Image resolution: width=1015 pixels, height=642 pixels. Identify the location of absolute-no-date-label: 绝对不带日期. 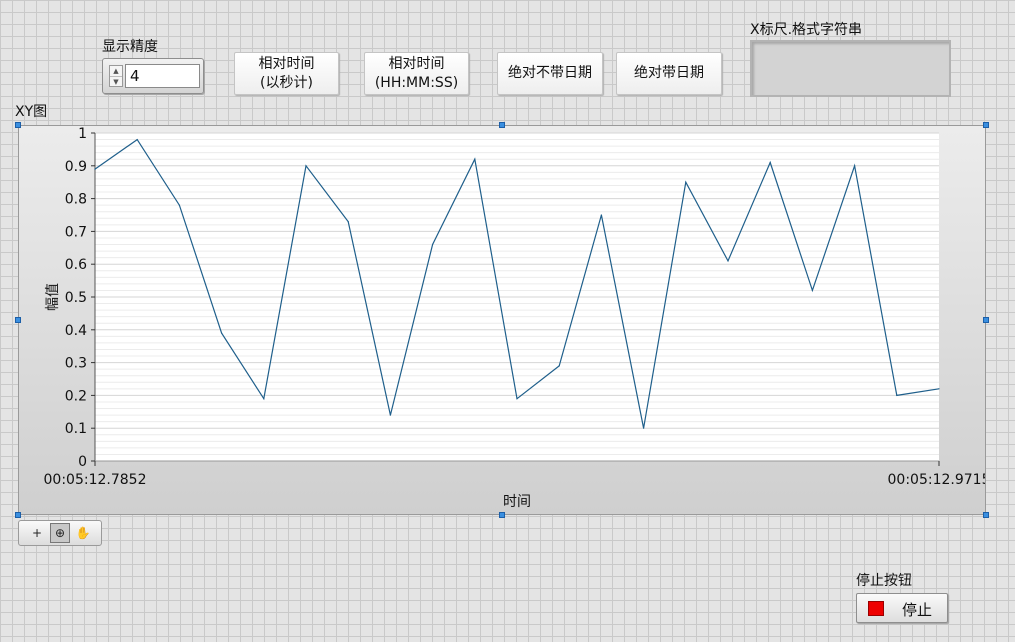
(550, 73).